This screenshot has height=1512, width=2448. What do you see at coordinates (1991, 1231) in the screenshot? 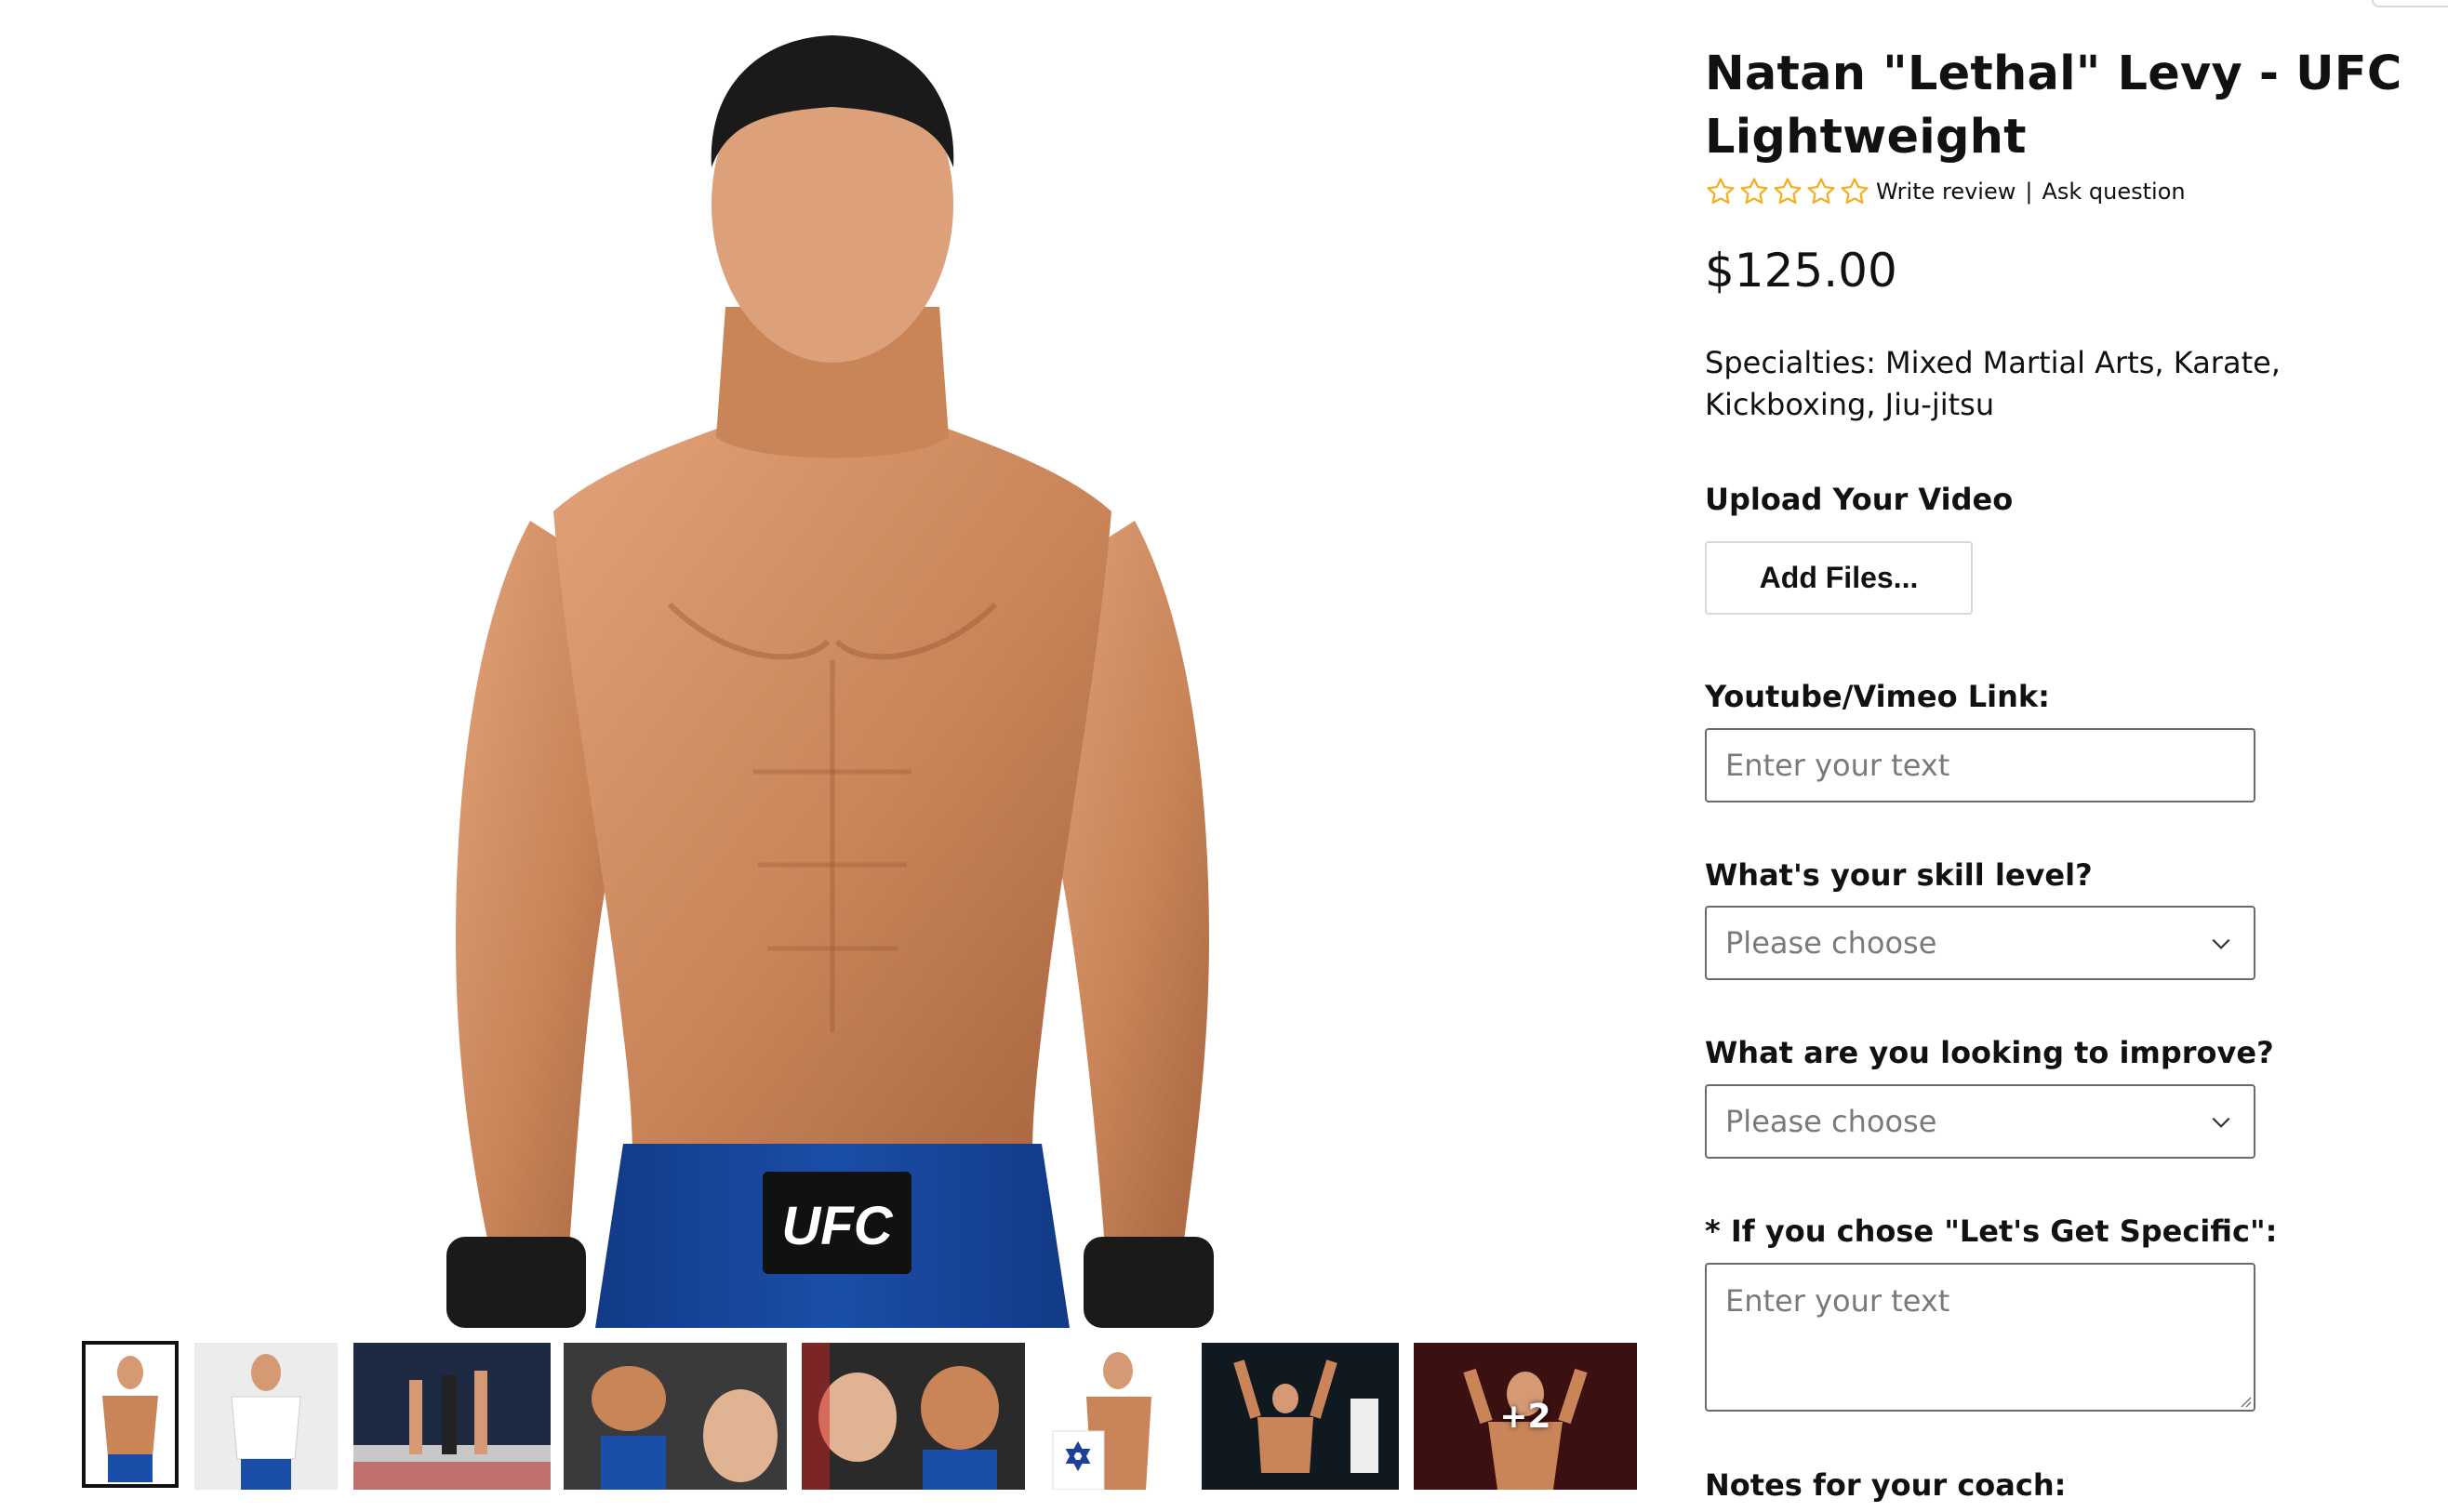
I see `specific-label: * If you chose "Let's Get Specific":` at bounding box center [1991, 1231].